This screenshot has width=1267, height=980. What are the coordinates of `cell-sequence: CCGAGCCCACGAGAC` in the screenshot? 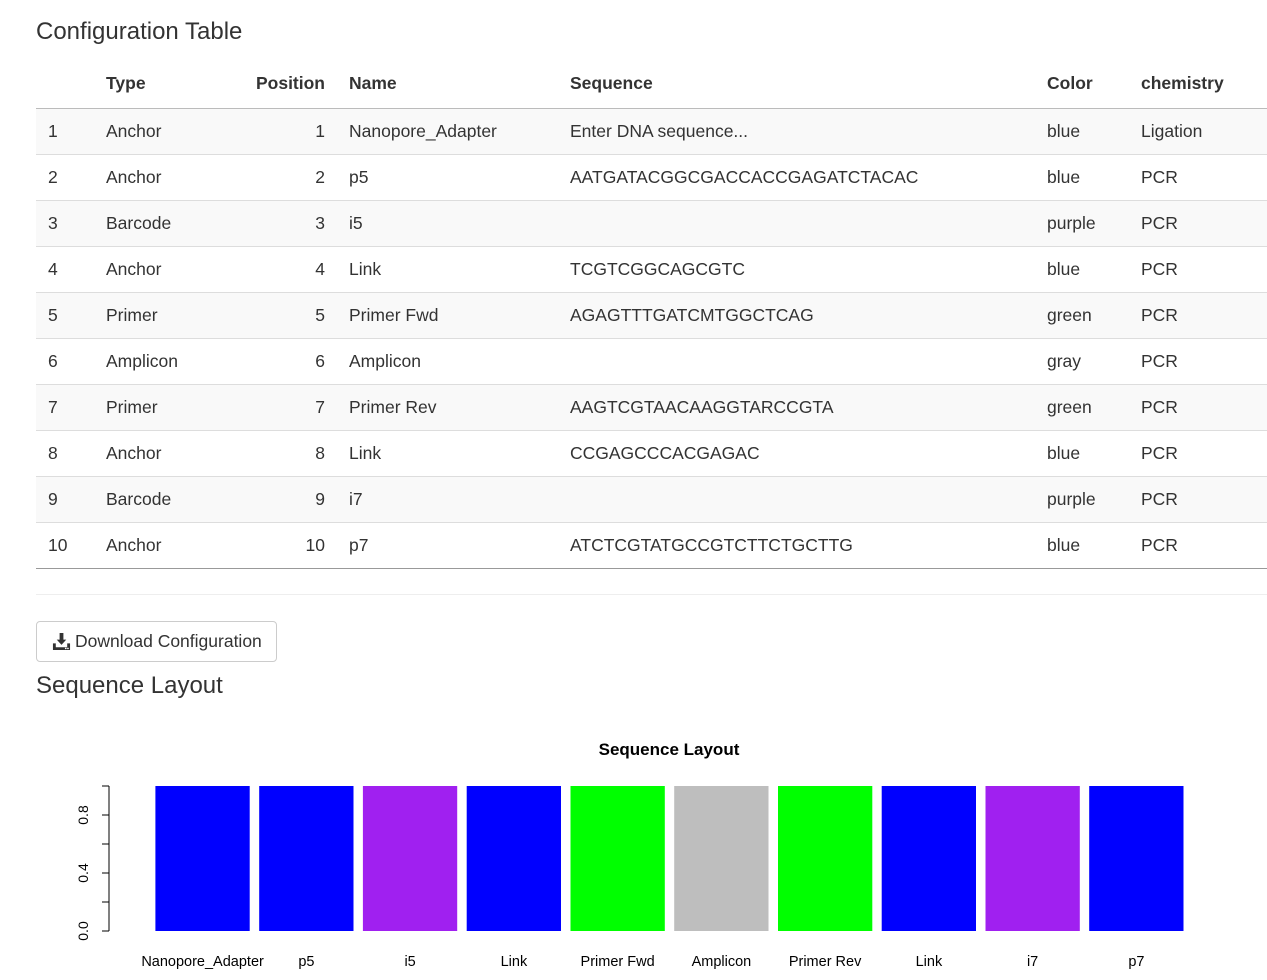 It's located at (796, 453).